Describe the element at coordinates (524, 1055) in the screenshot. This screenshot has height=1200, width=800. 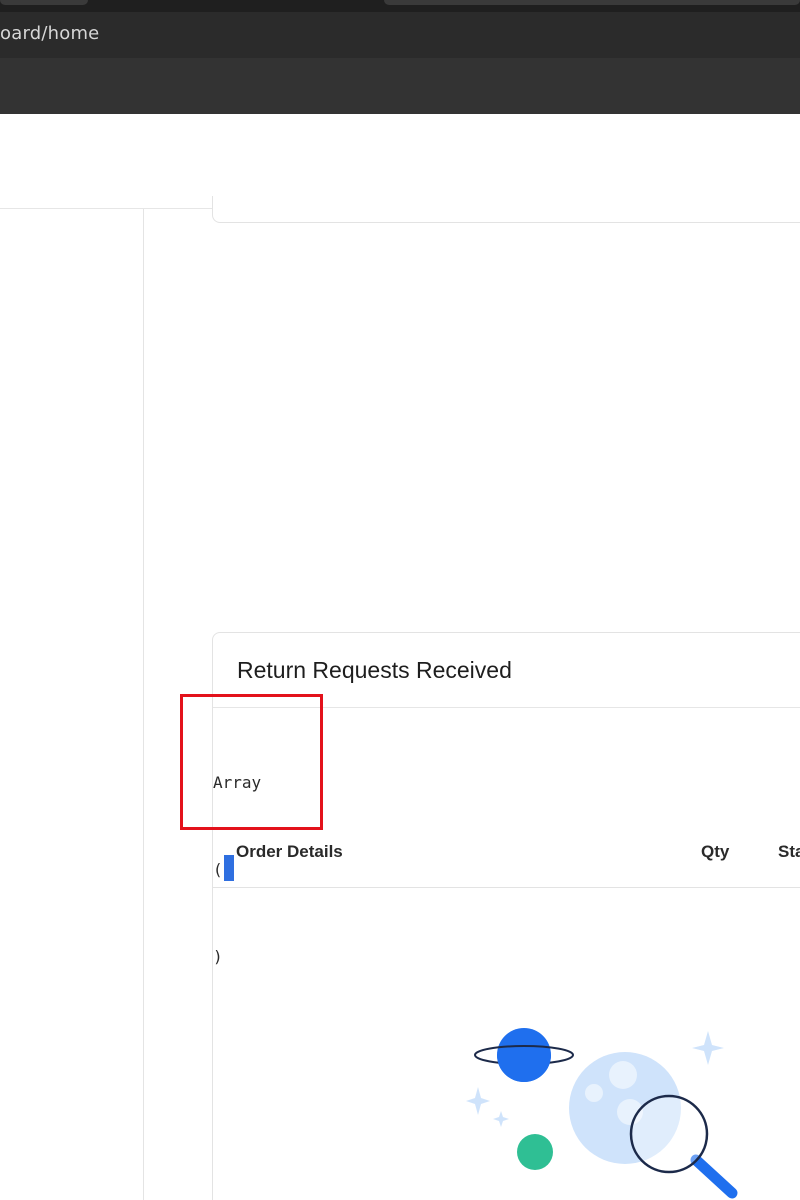
I see `planet-icon` at that location.